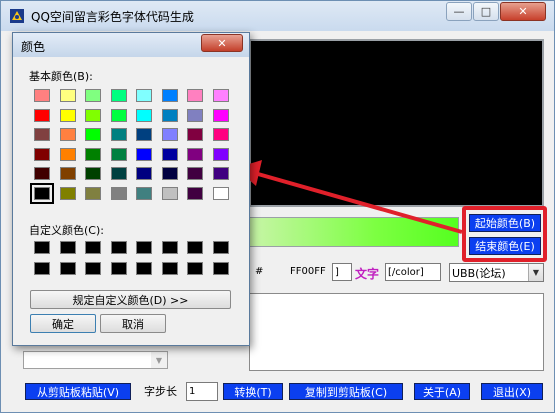 The width and height of the screenshot is (555, 413). Describe the element at coordinates (512, 391) in the screenshot. I see `exit-button: 退出(X)` at that location.